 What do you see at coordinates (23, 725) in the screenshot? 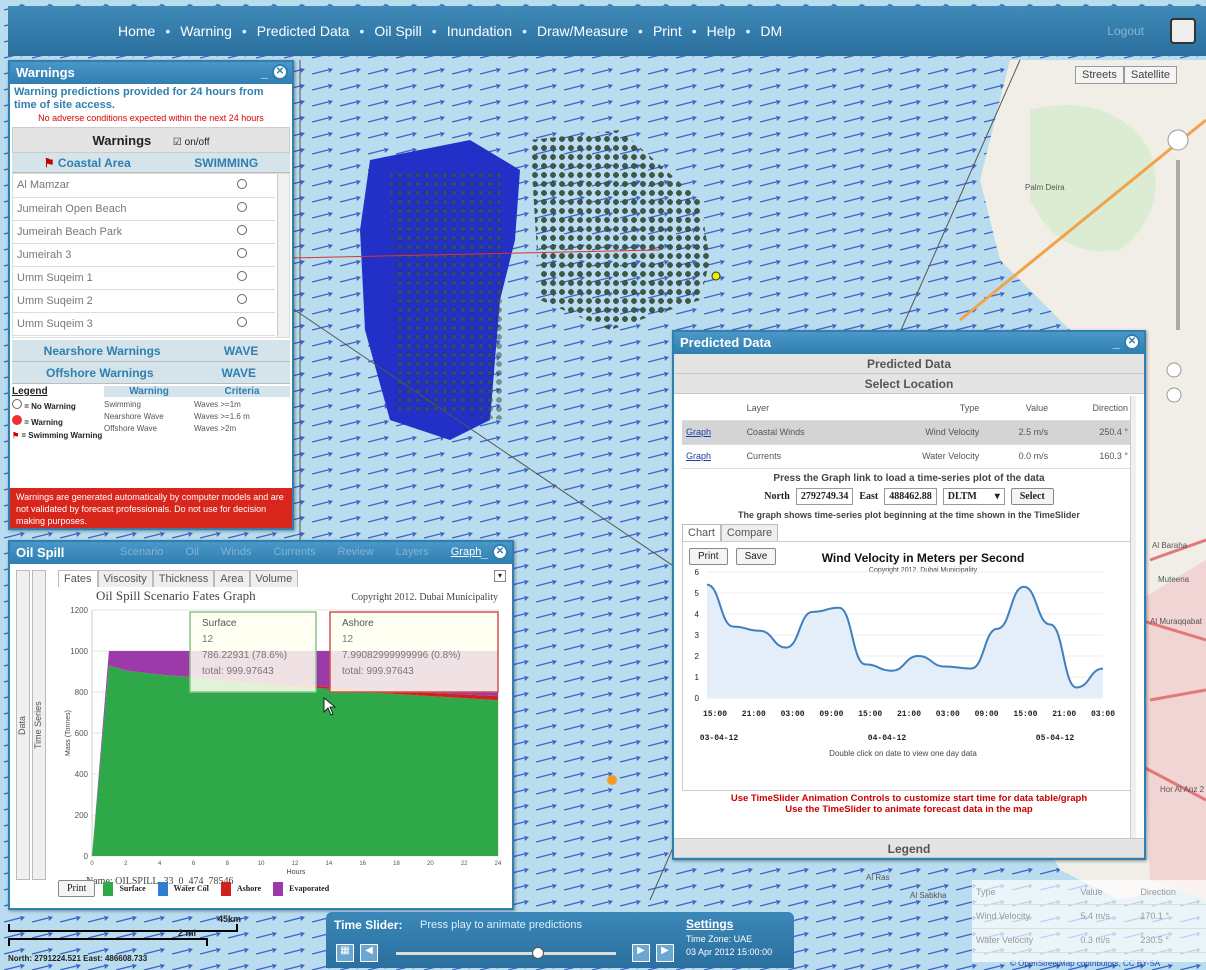
I see `data-side-tab: Data` at bounding box center [23, 725].